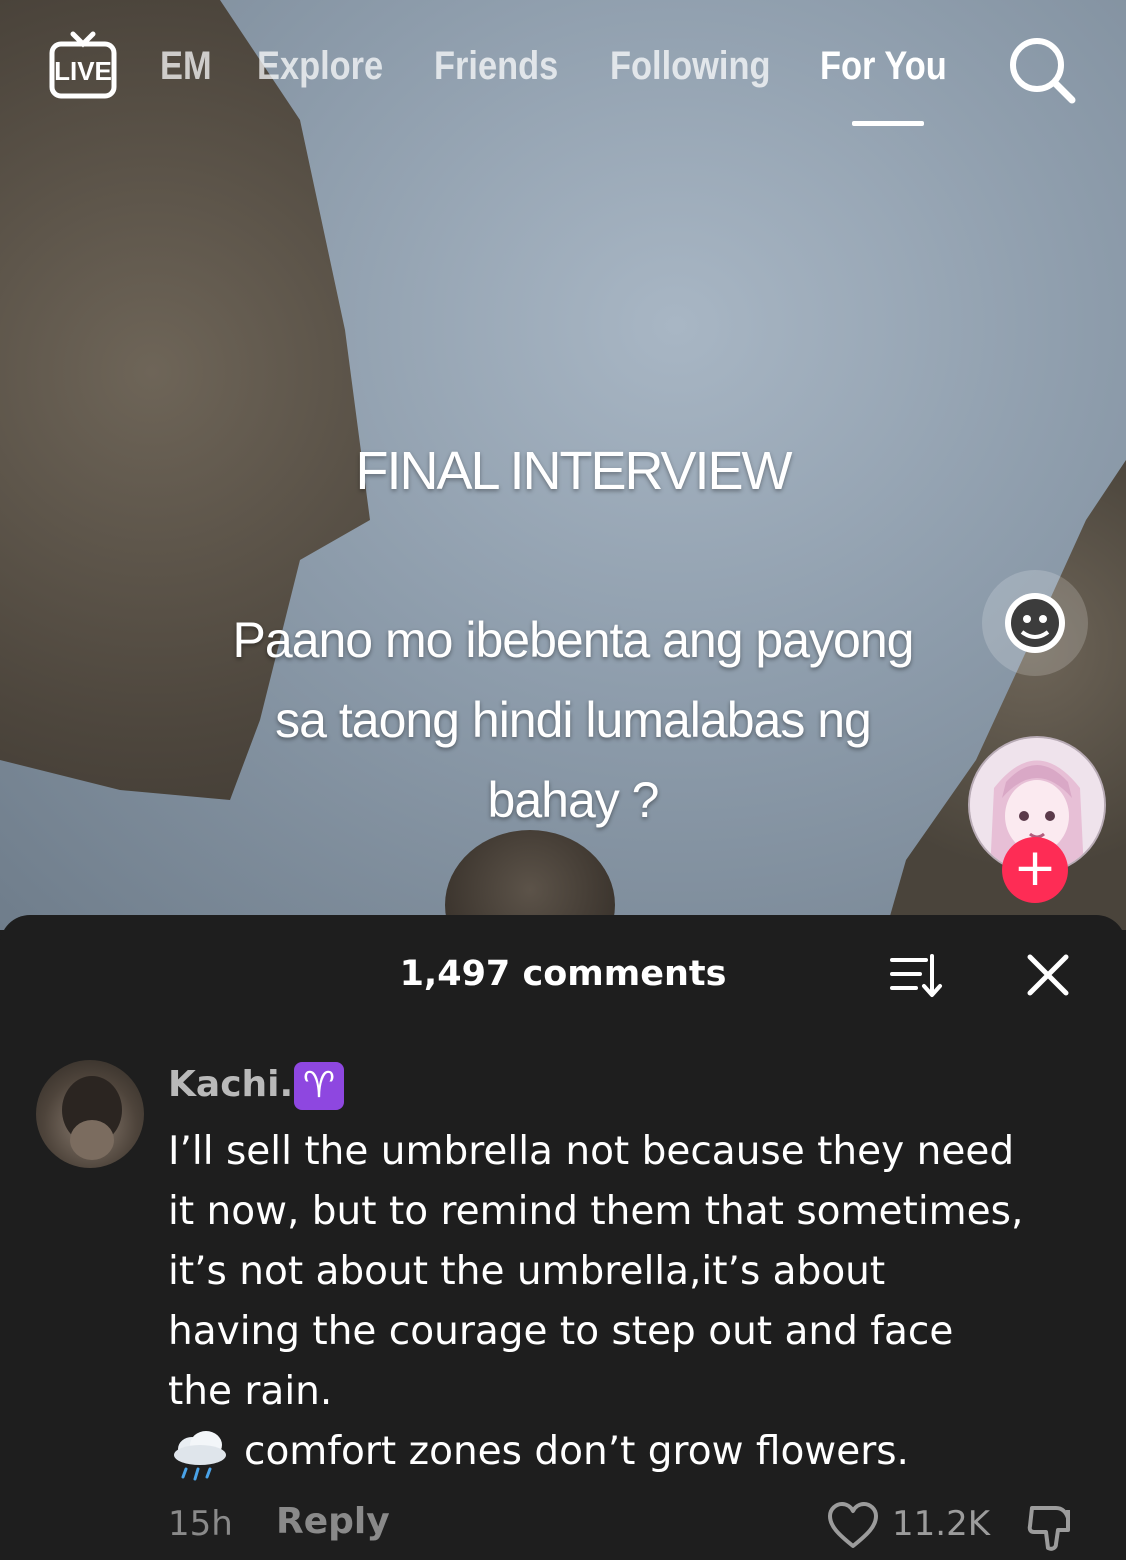  Describe the element at coordinates (888, 123) in the screenshot. I see `active-tab-indicator` at that location.